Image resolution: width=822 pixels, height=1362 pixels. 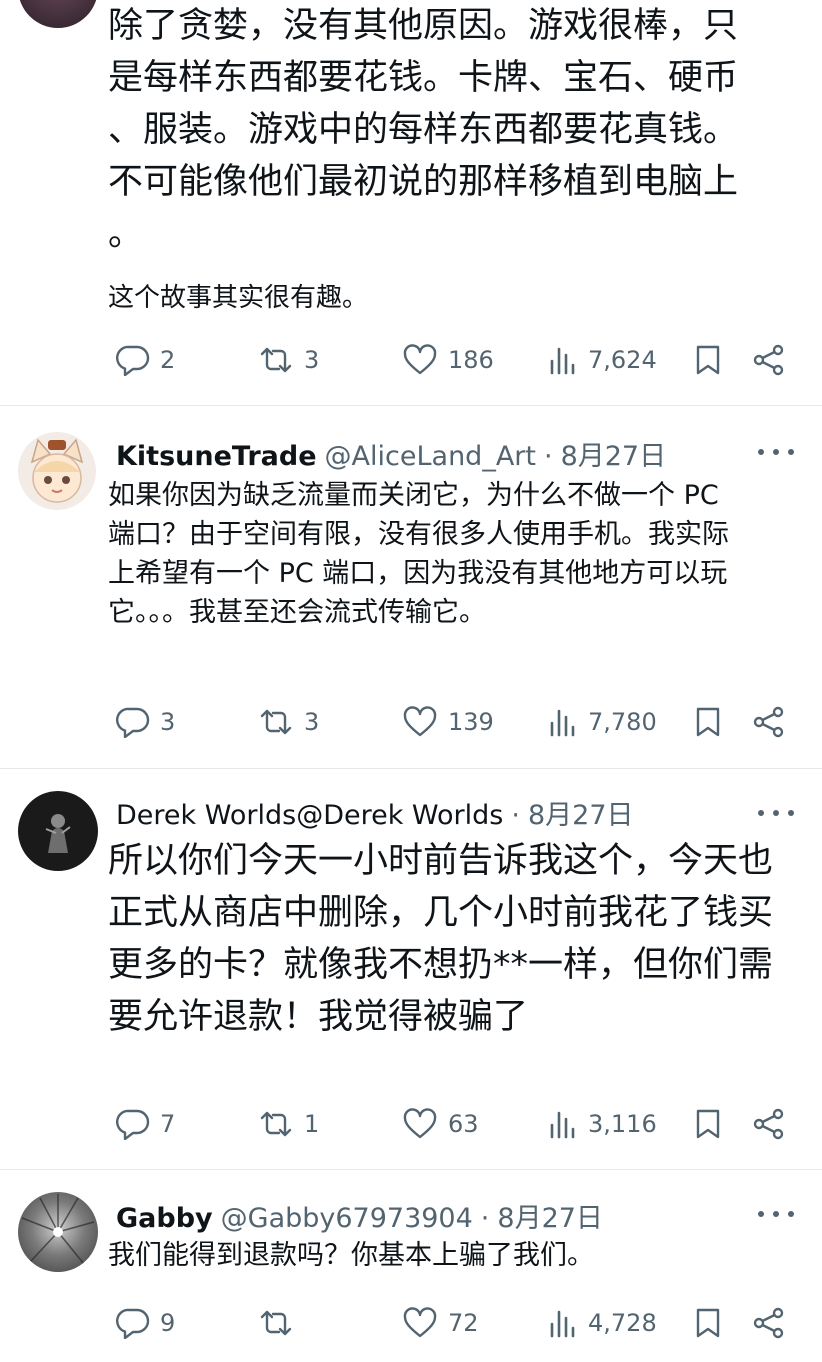 I want to click on views-button: 7,780, so click(x=602, y=722).